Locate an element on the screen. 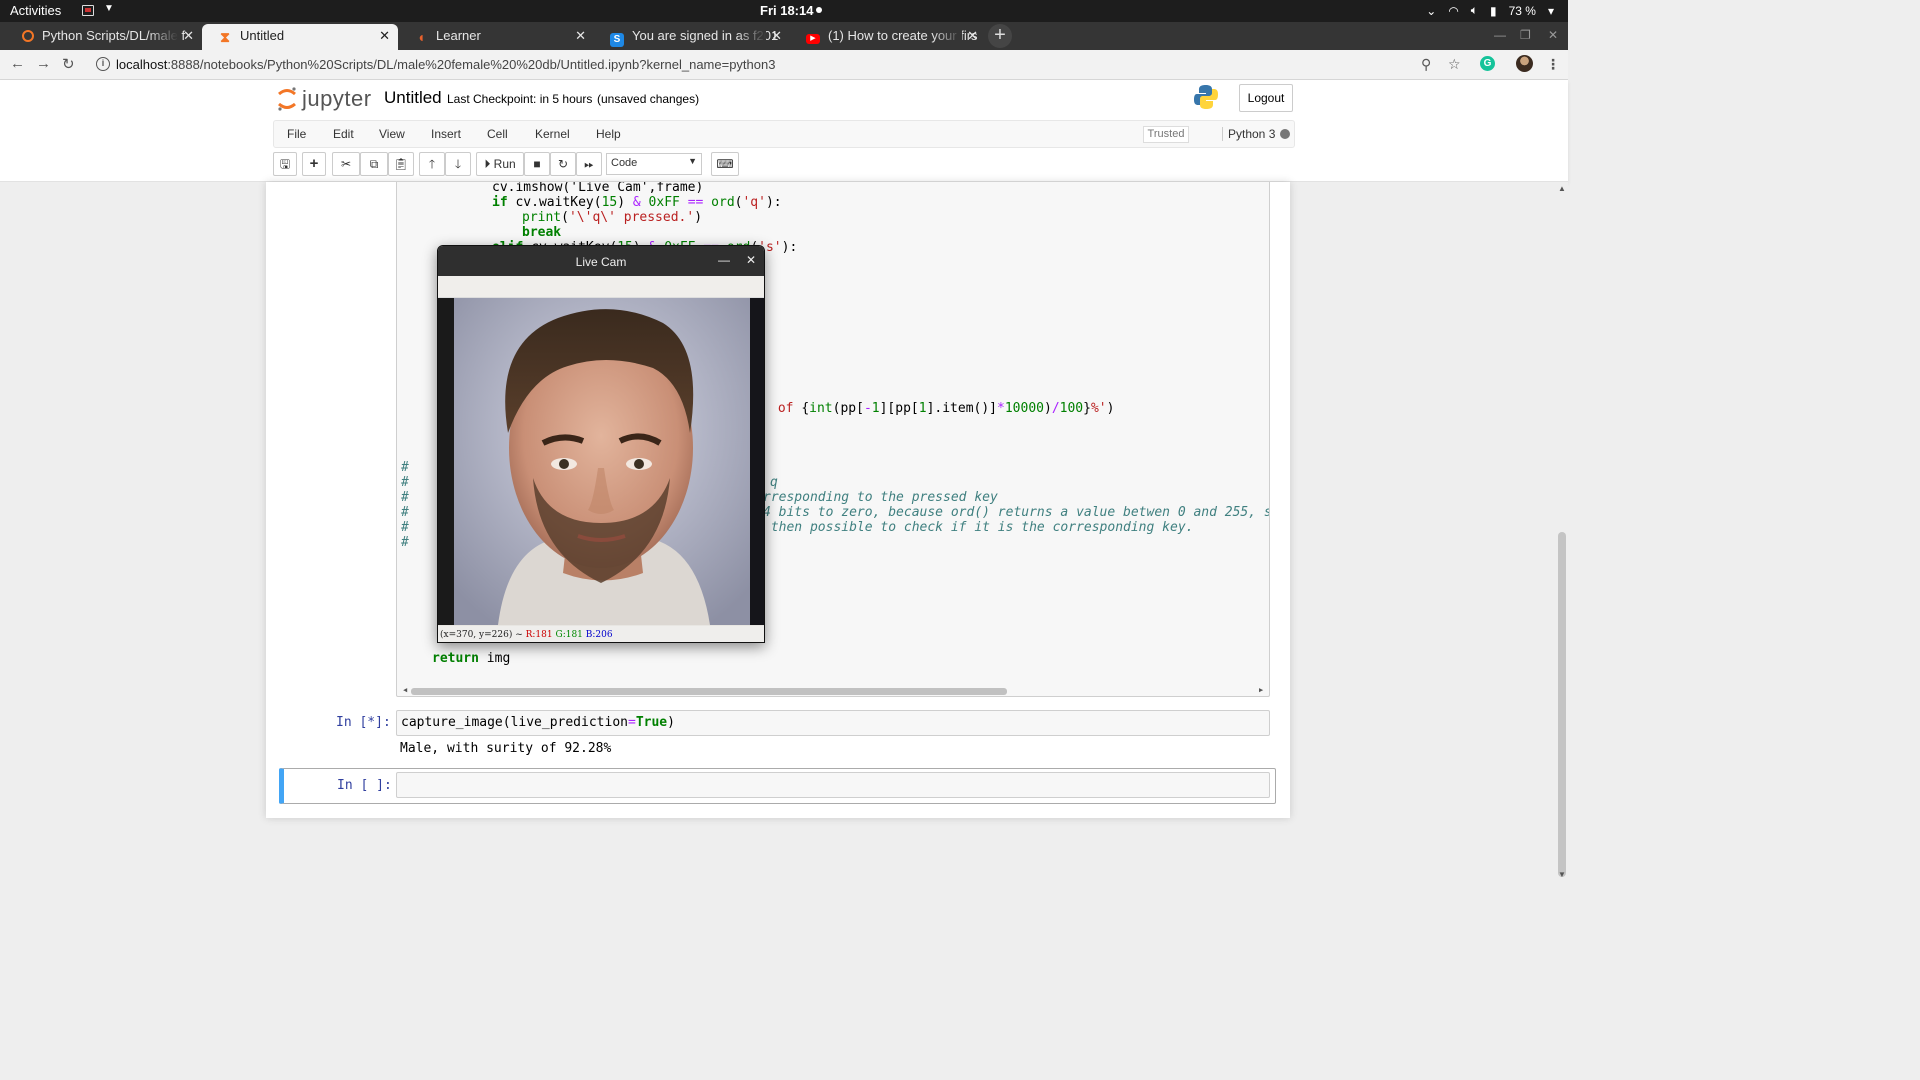 The height and width of the screenshot is (1080, 1920). move-down-button: 🡓 is located at coordinates (458, 164).